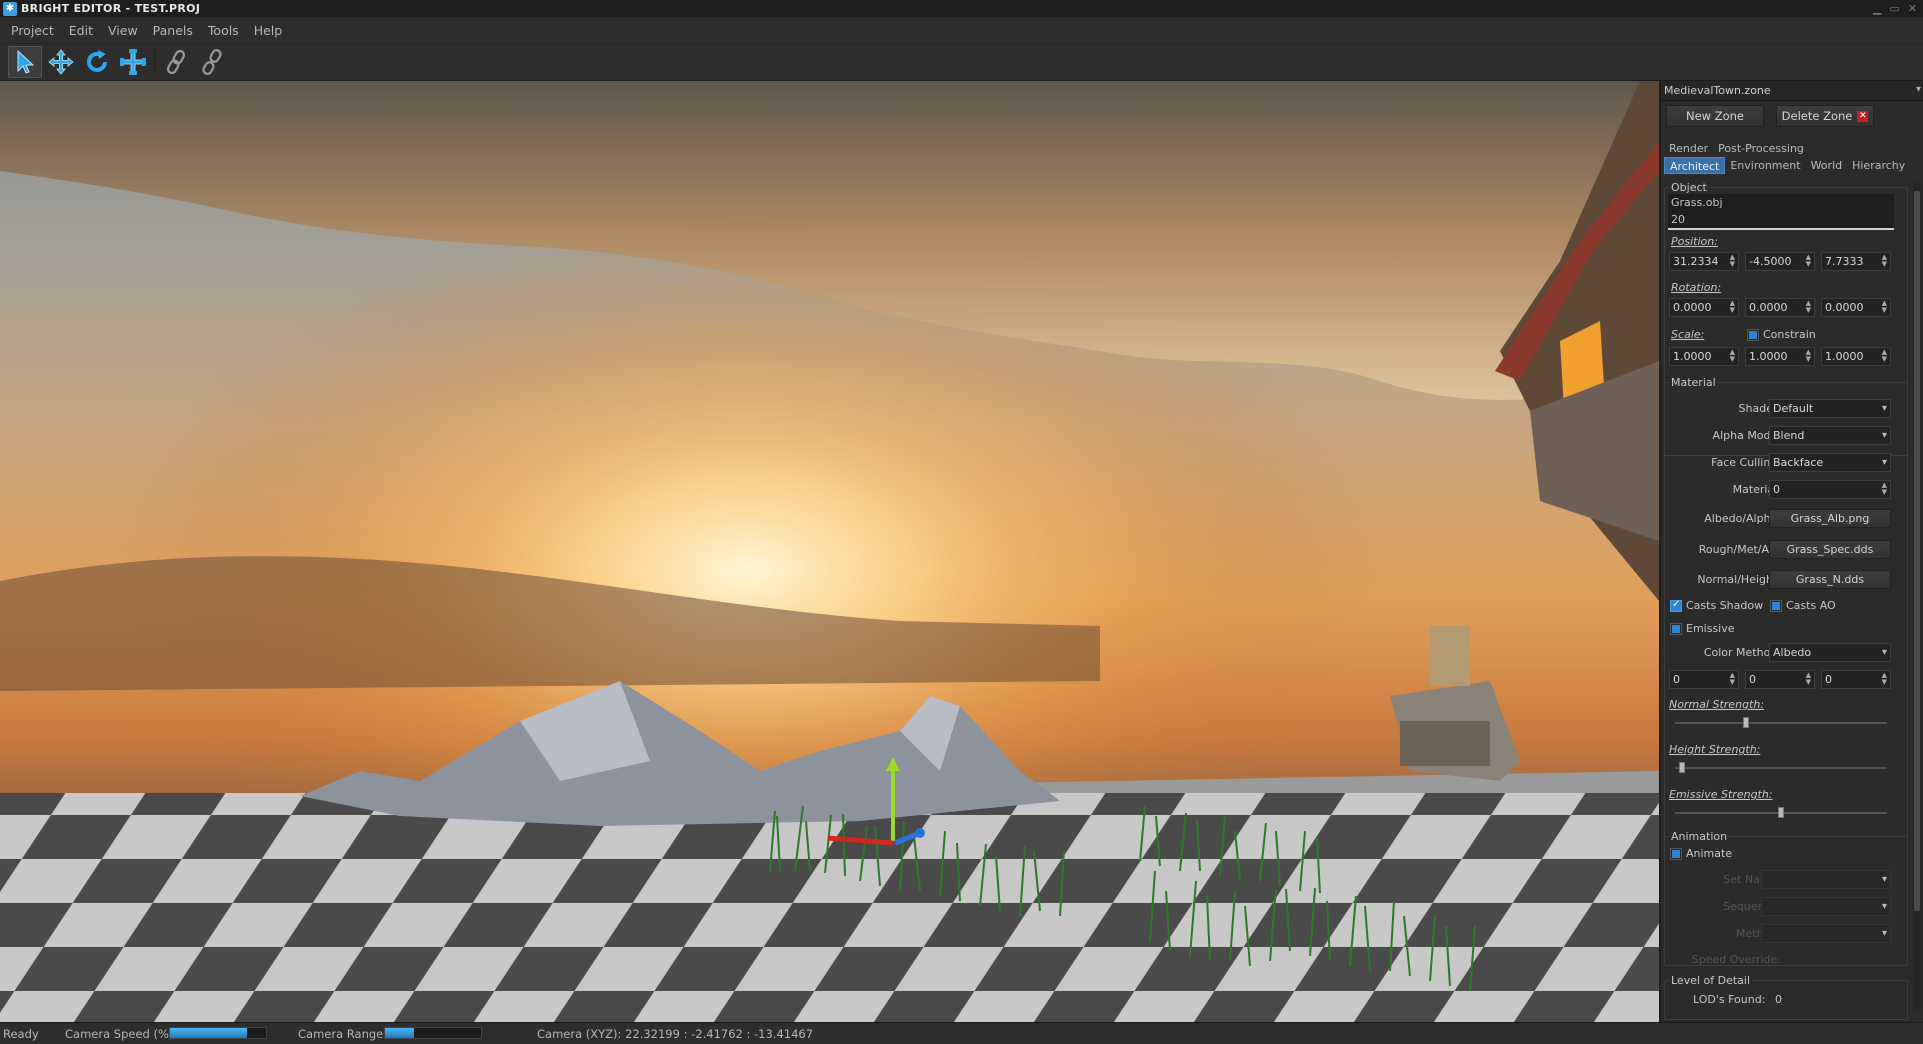 This screenshot has height=1044, width=1923. I want to click on shader-select: Default ▾, so click(1830, 408).